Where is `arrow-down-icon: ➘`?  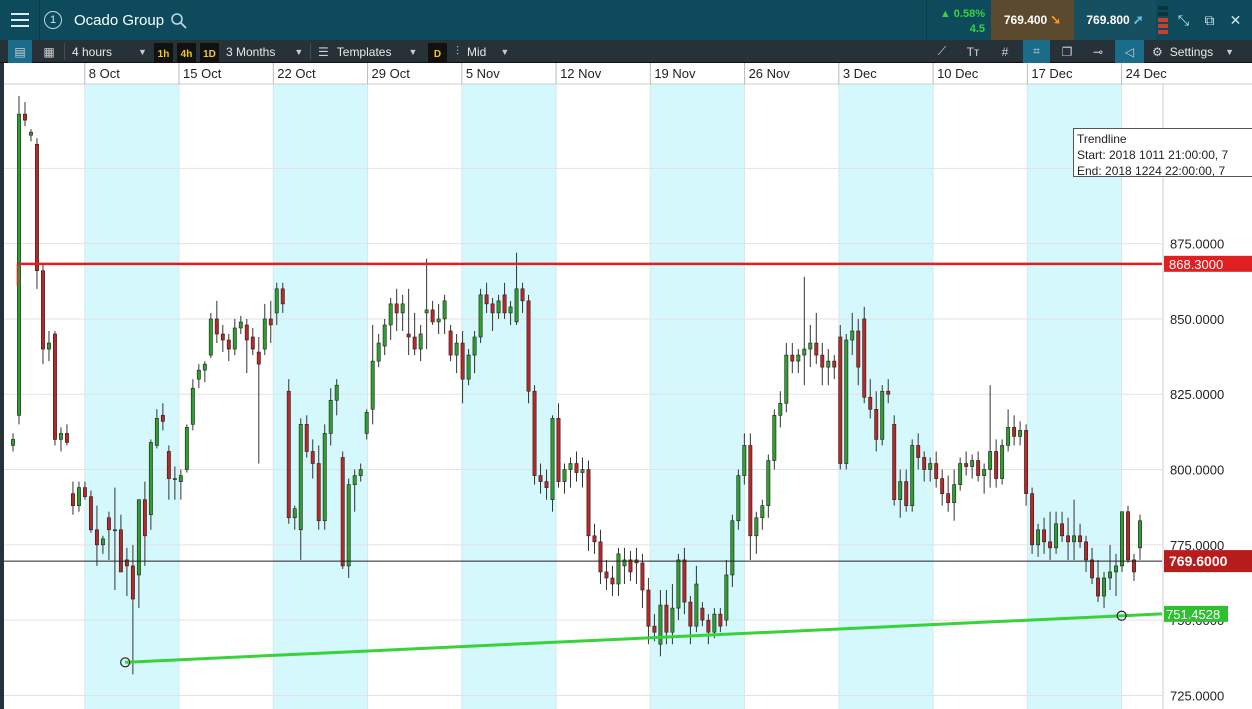
arrow-down-icon: ➘ is located at coordinates (1056, 19).